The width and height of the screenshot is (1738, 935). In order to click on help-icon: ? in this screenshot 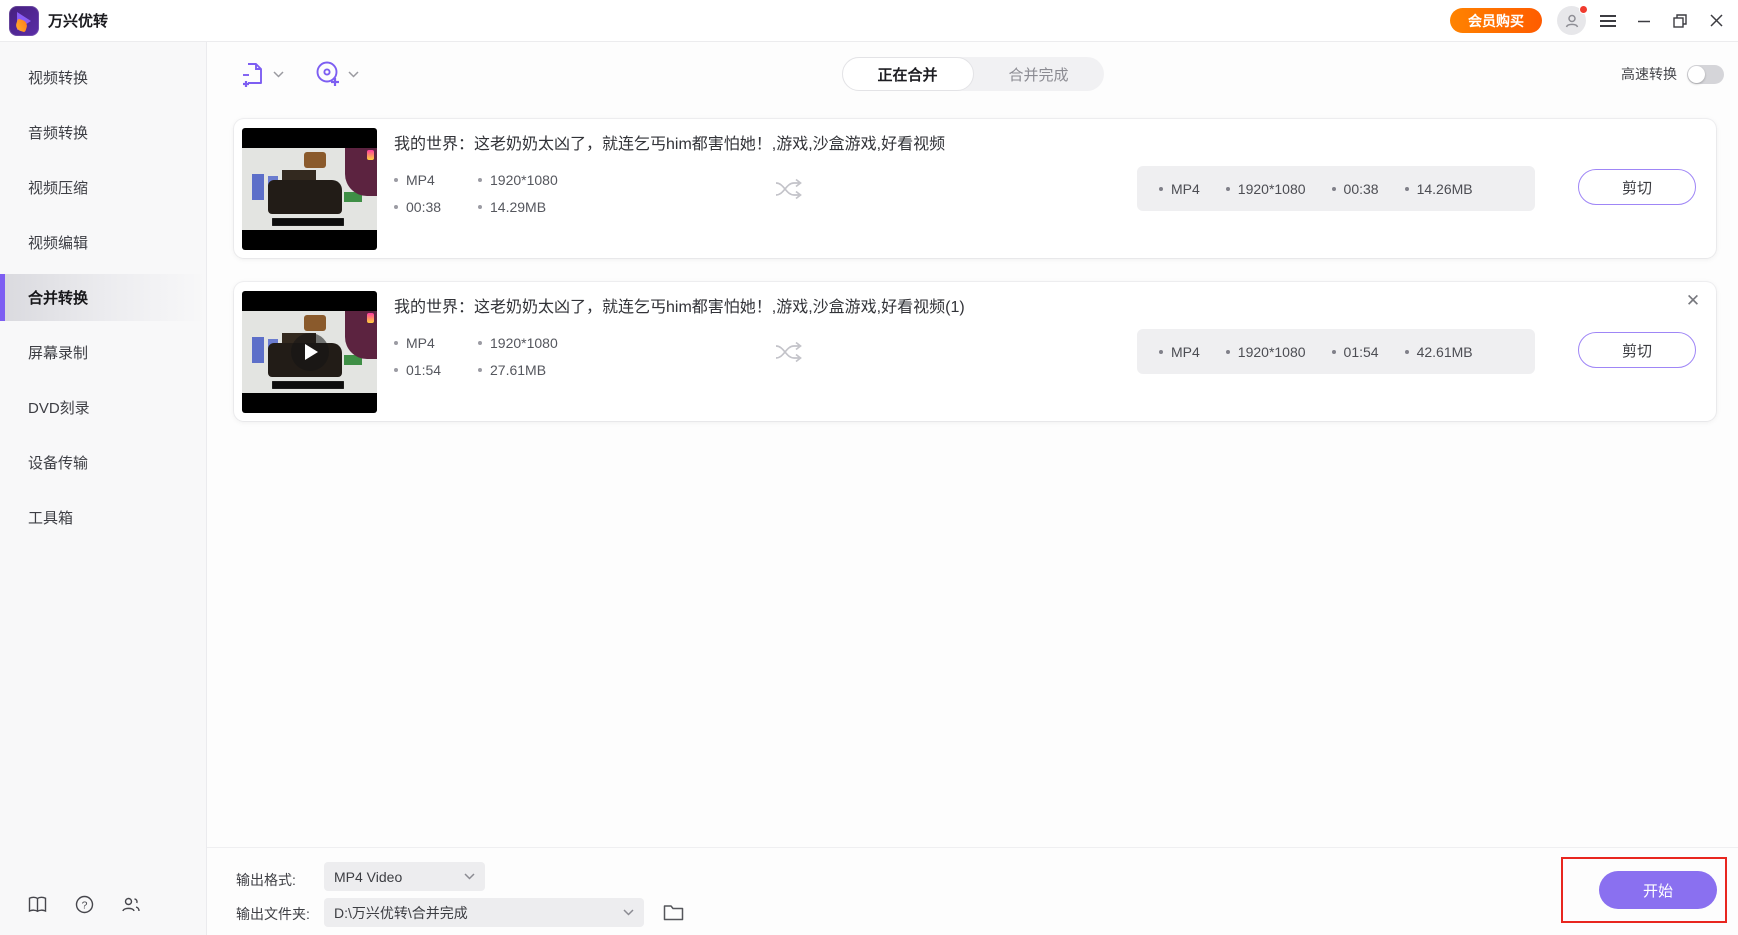, I will do `click(84, 904)`.